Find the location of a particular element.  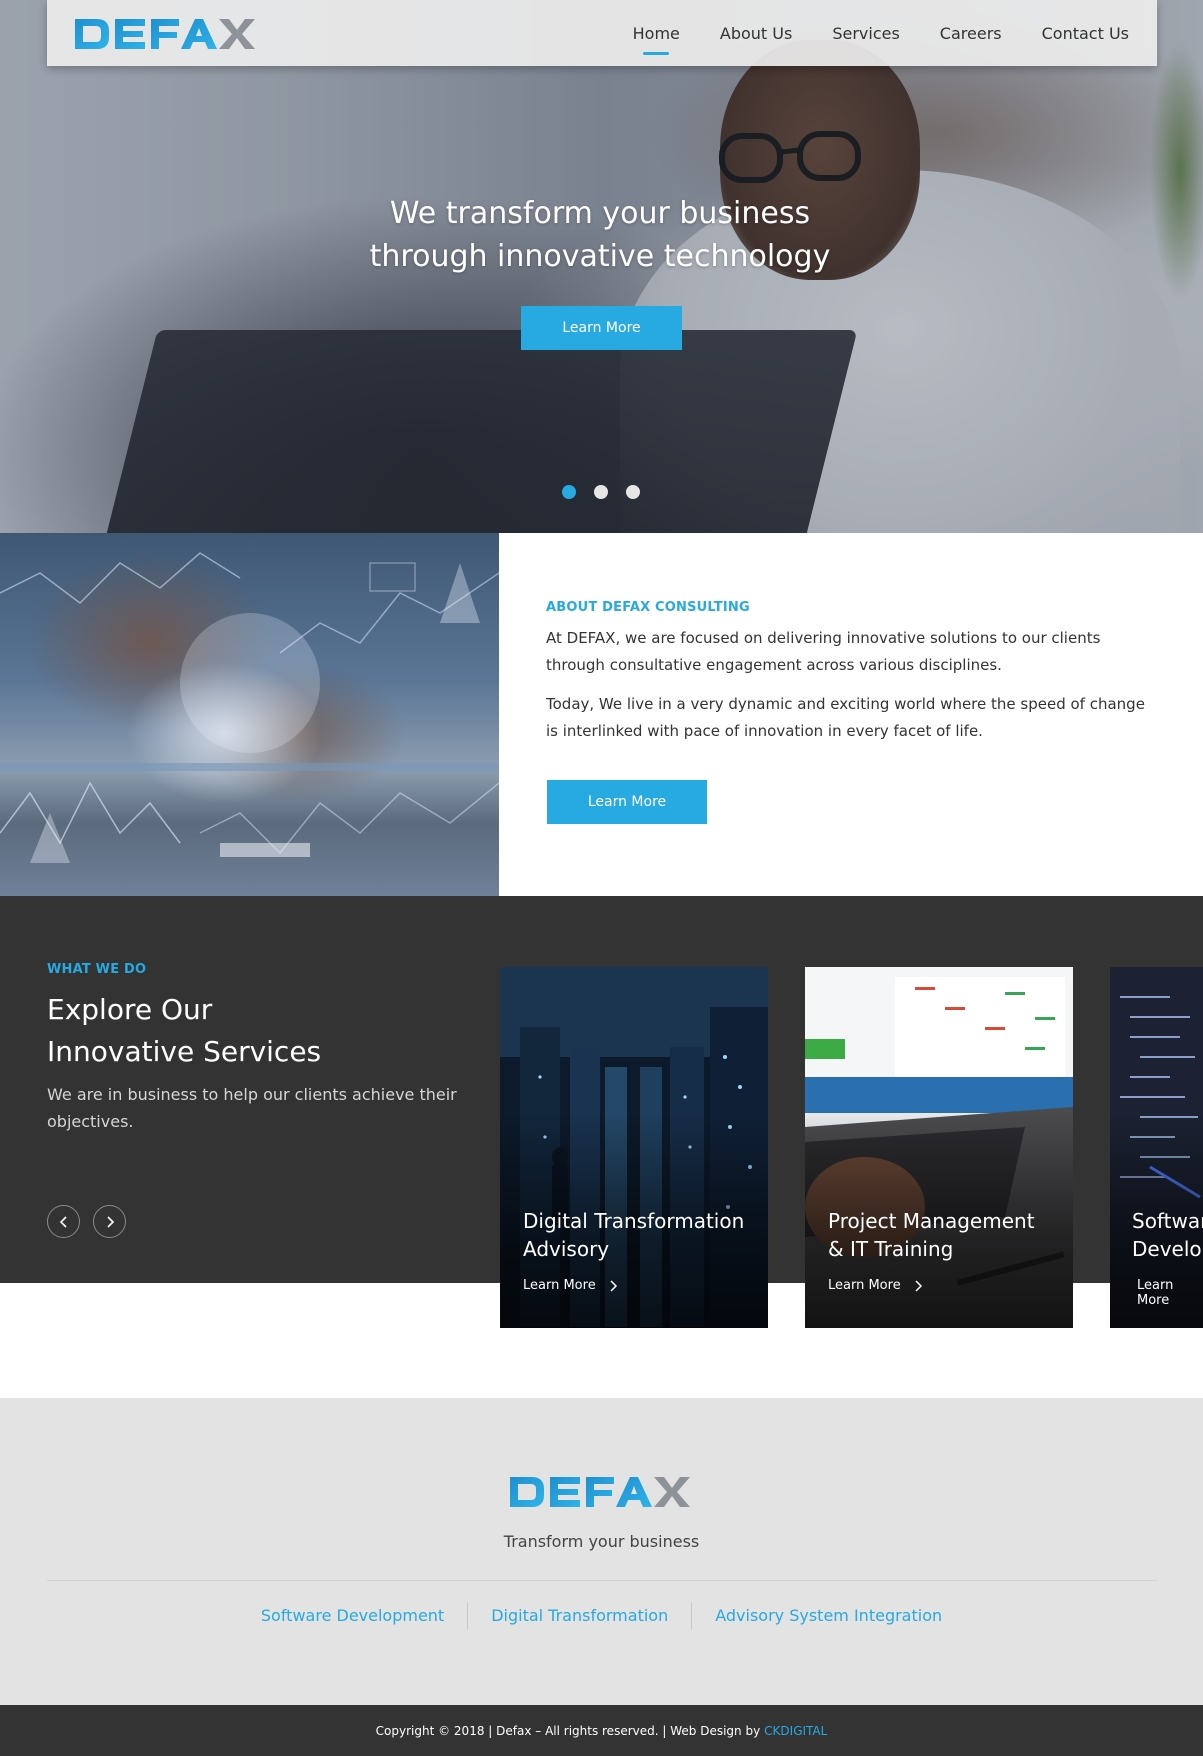

hero-title-line2: through innovative technology is located at coordinates (600, 256).